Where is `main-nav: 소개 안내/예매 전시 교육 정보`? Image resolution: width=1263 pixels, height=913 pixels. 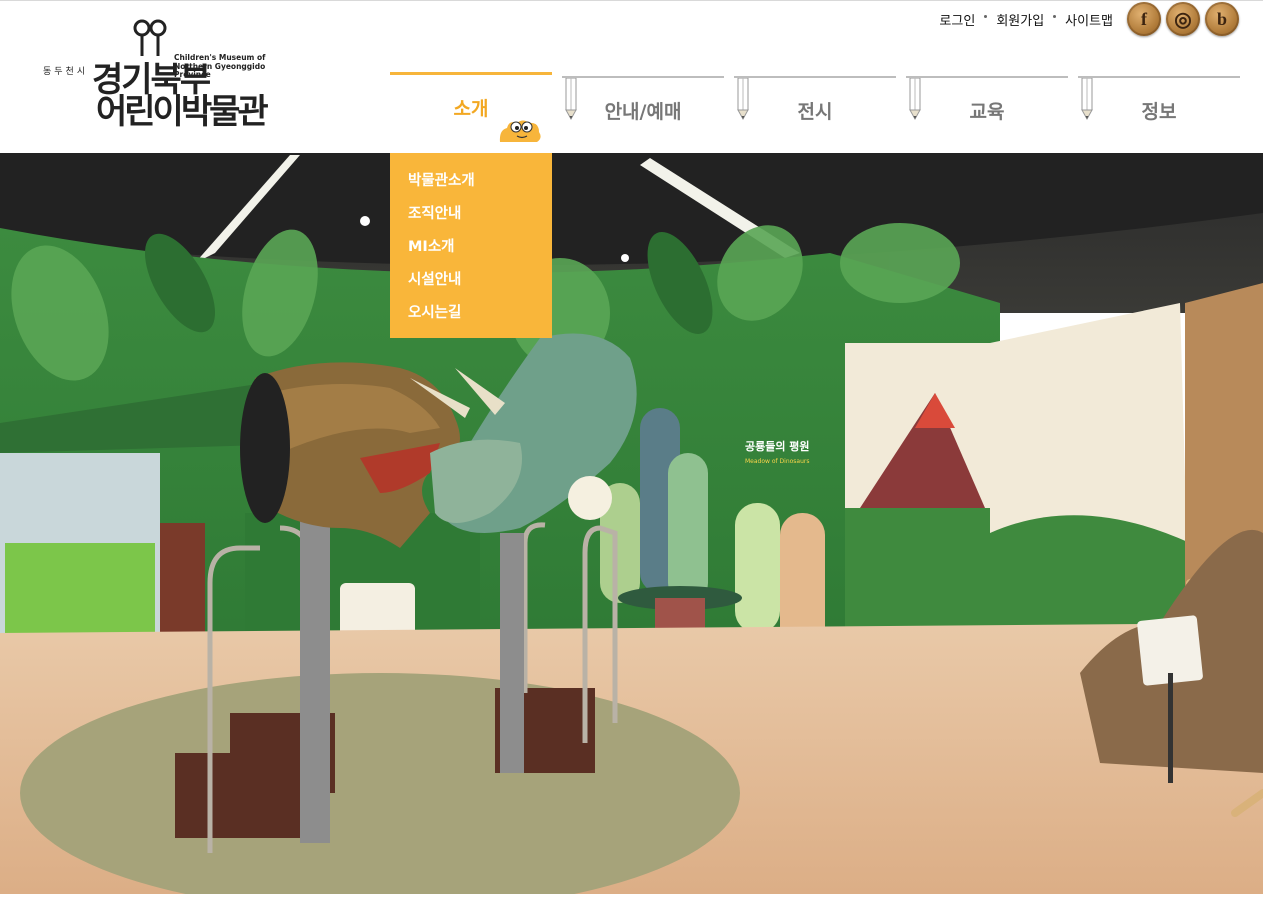 main-nav: 소개 안내/예매 전시 교육 정보 is located at coordinates (815, 110).